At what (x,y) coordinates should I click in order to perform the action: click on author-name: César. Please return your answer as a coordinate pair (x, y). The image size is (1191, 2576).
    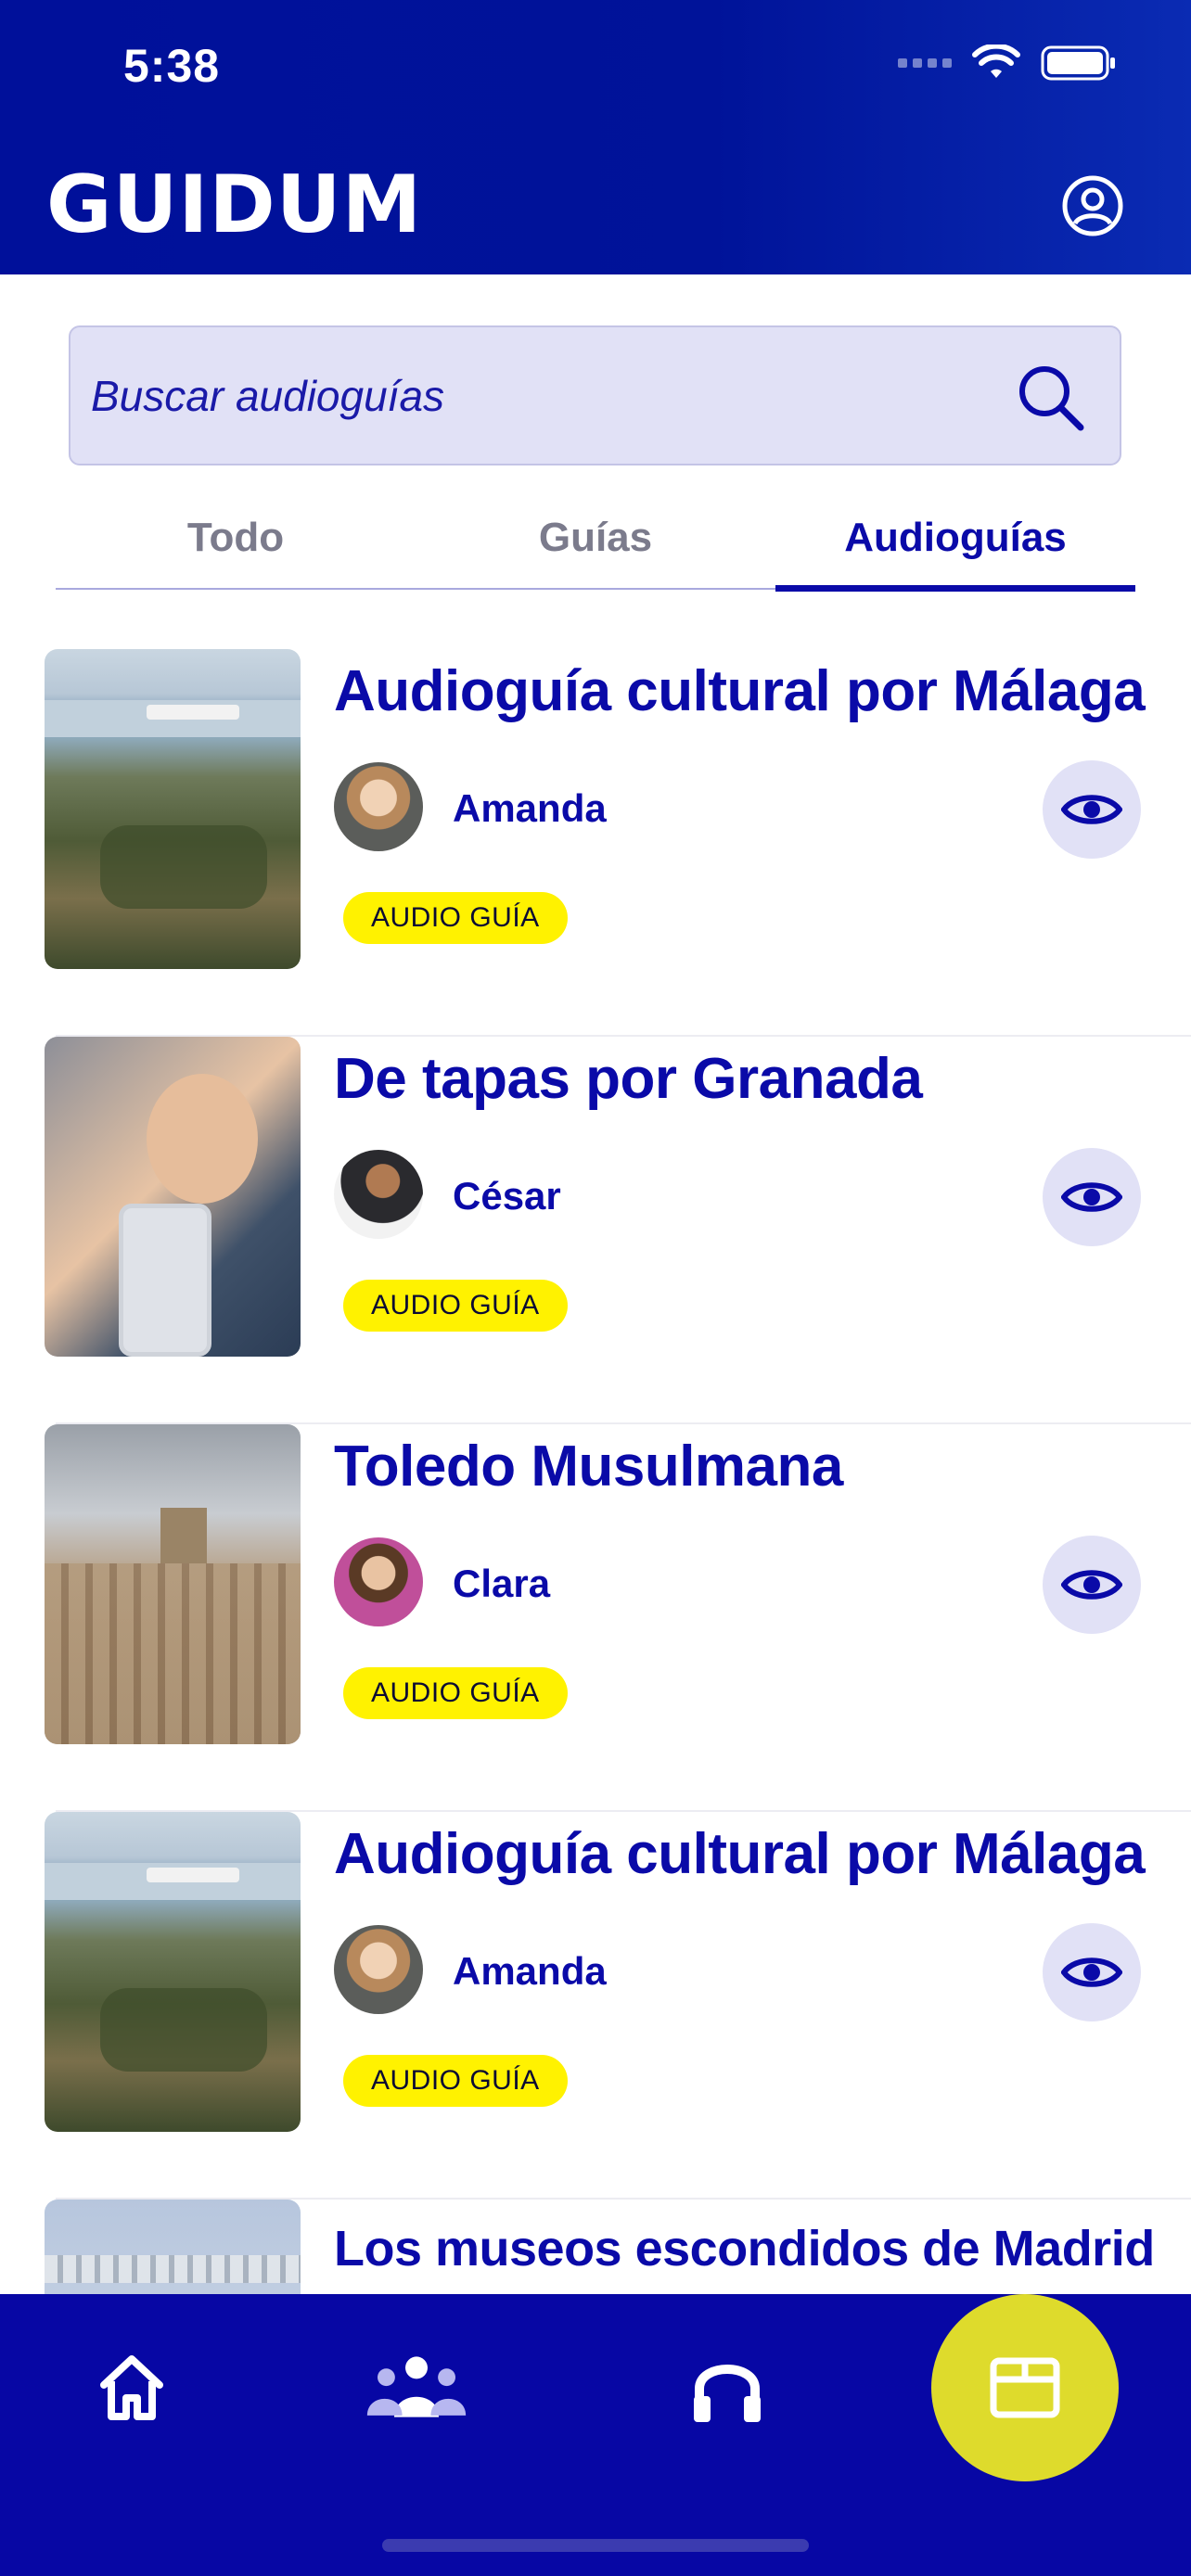
    Looking at the image, I should click on (507, 1196).